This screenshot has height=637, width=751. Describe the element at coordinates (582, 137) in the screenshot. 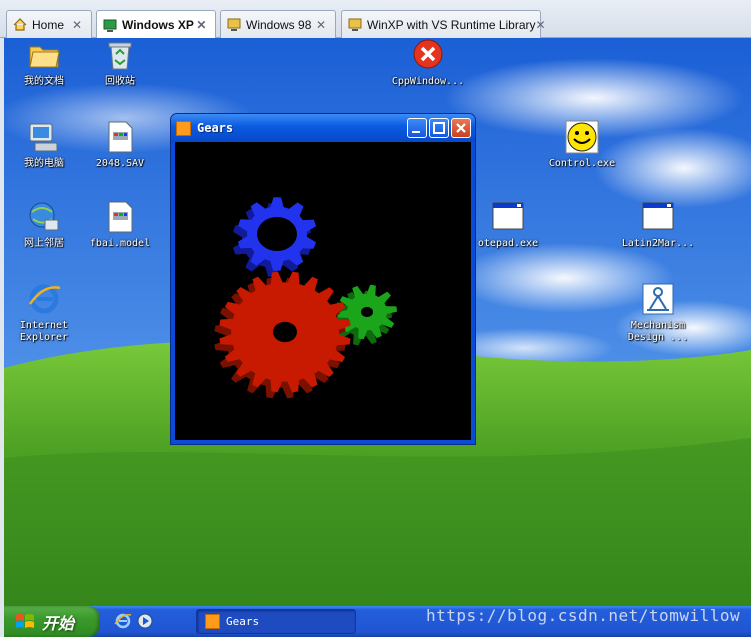

I see `smiley-icon` at that location.